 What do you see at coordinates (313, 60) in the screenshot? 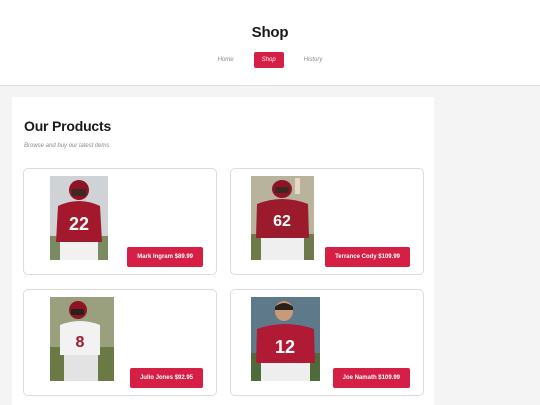
I see `nav-item-history: History` at bounding box center [313, 60].